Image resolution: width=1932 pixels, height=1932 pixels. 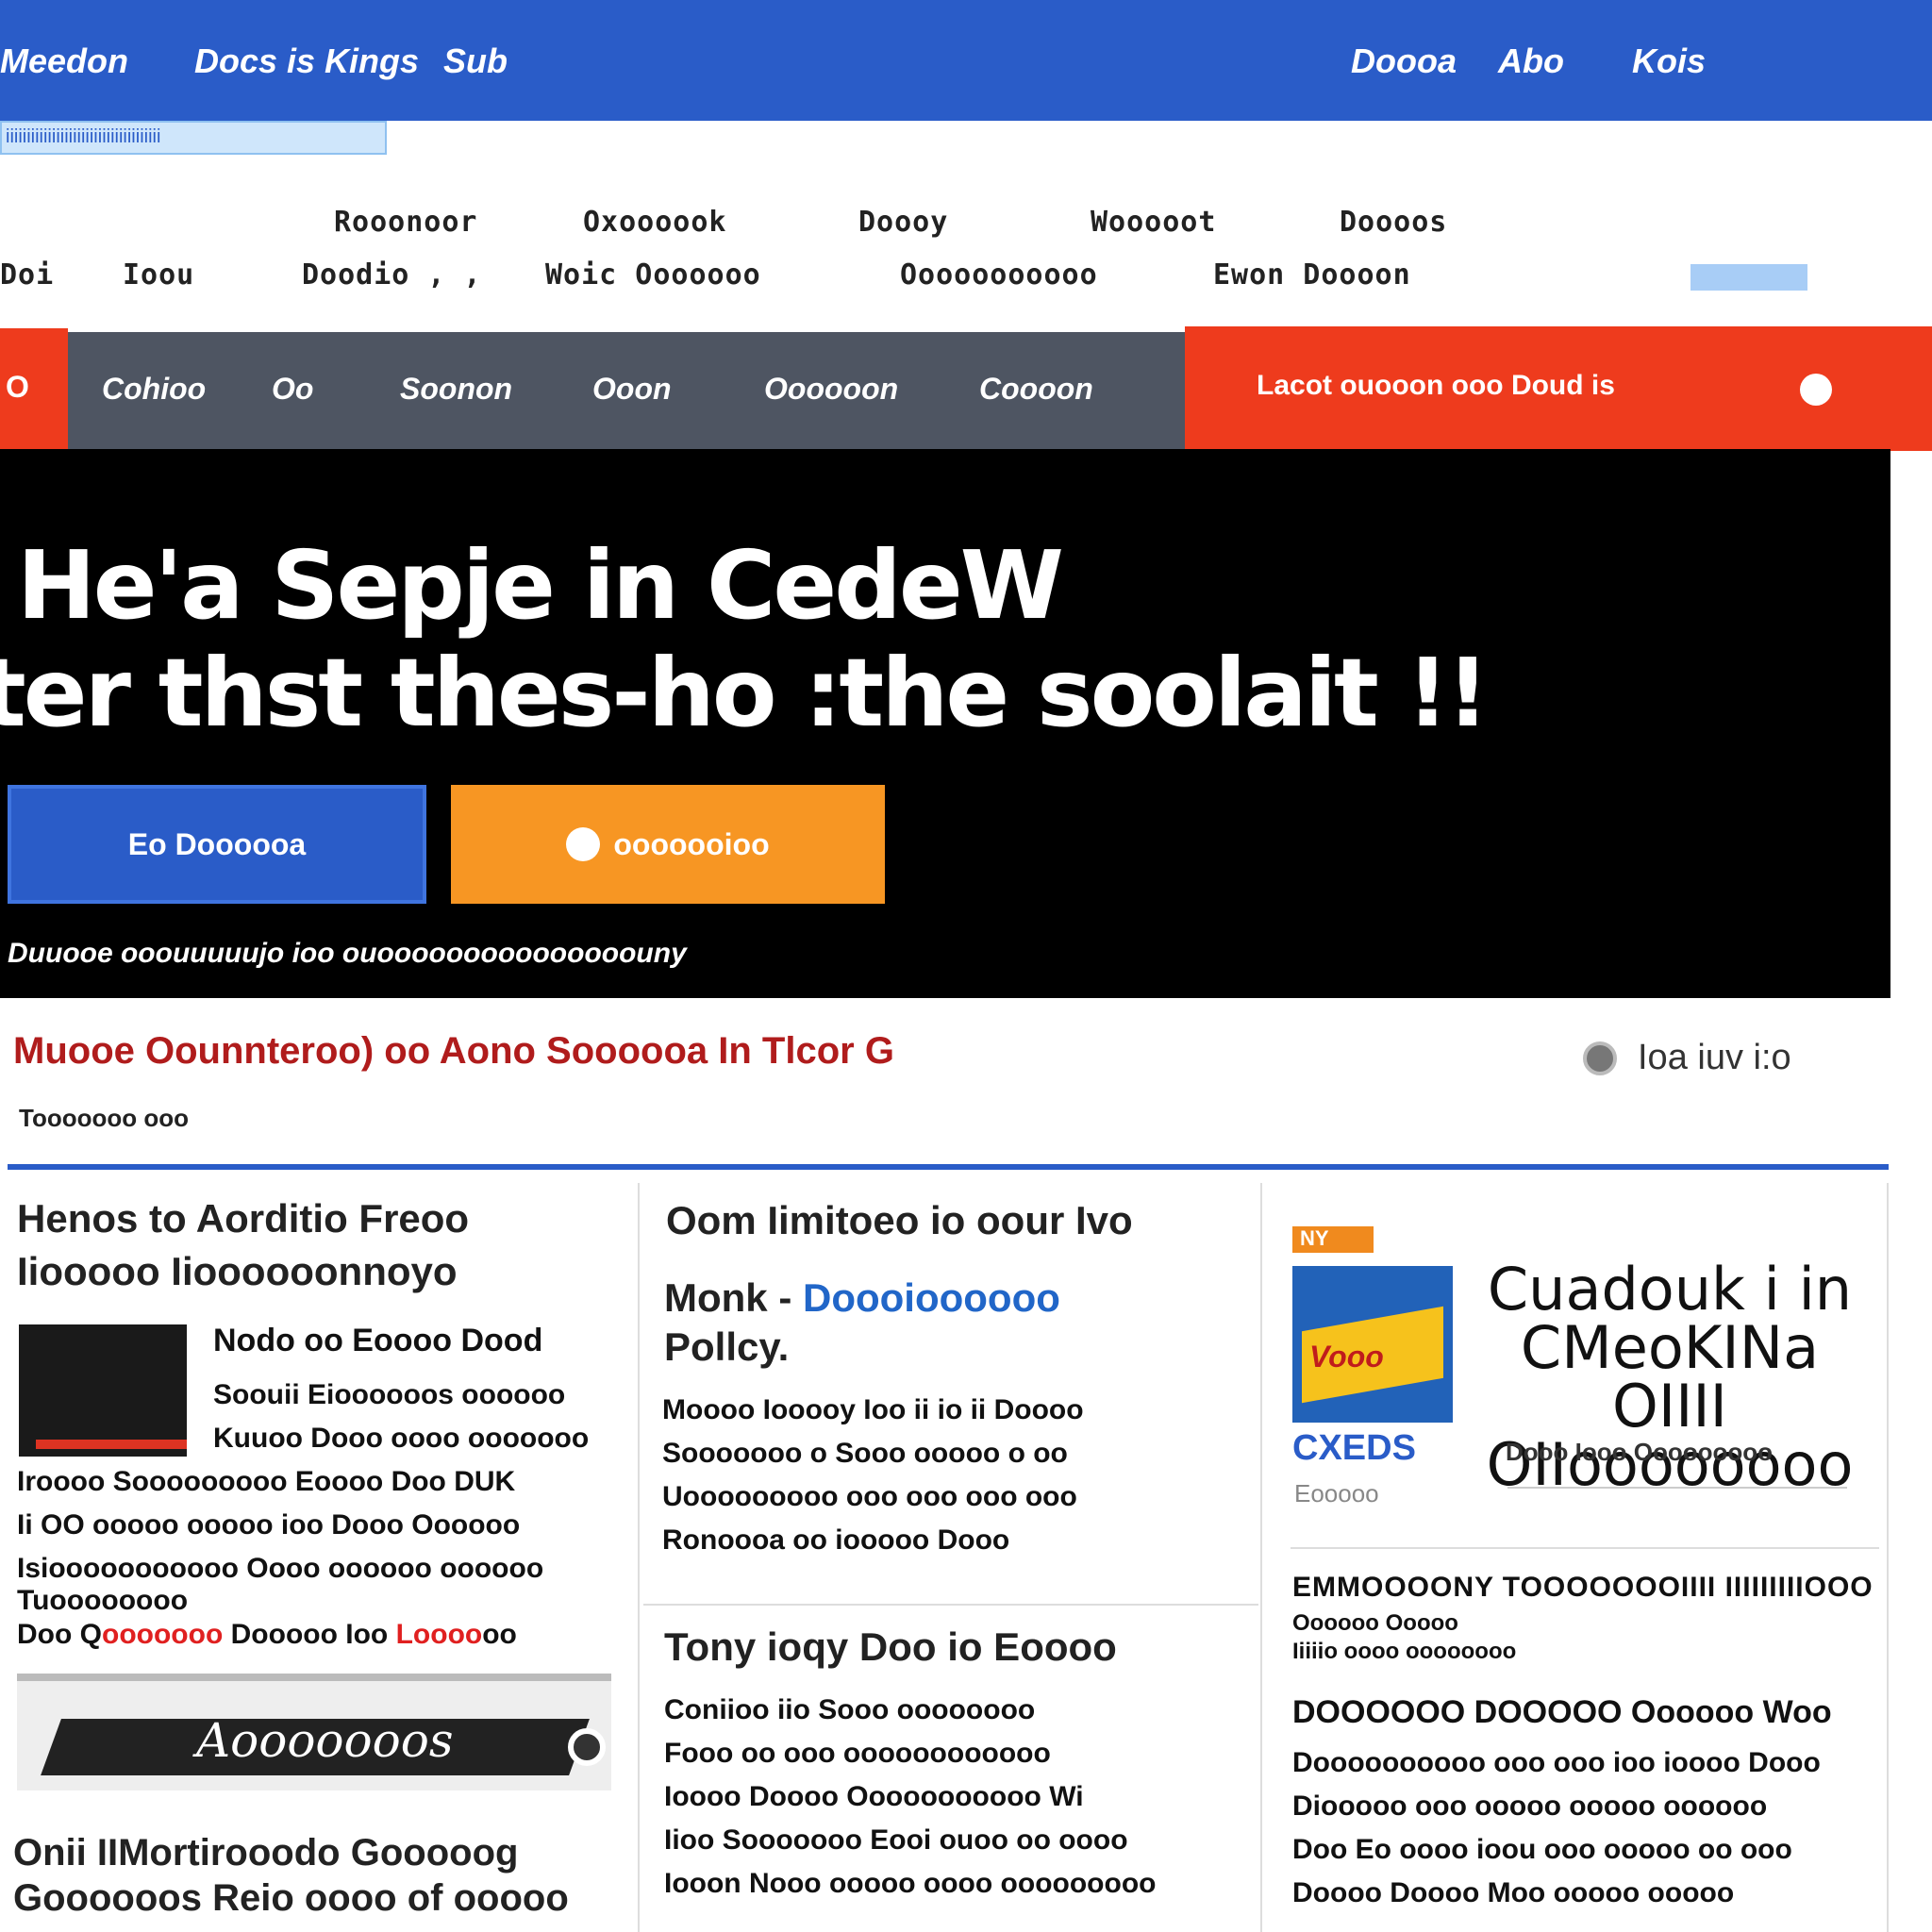 I want to click on top-right-link-3: Kois, so click(x=1669, y=62).